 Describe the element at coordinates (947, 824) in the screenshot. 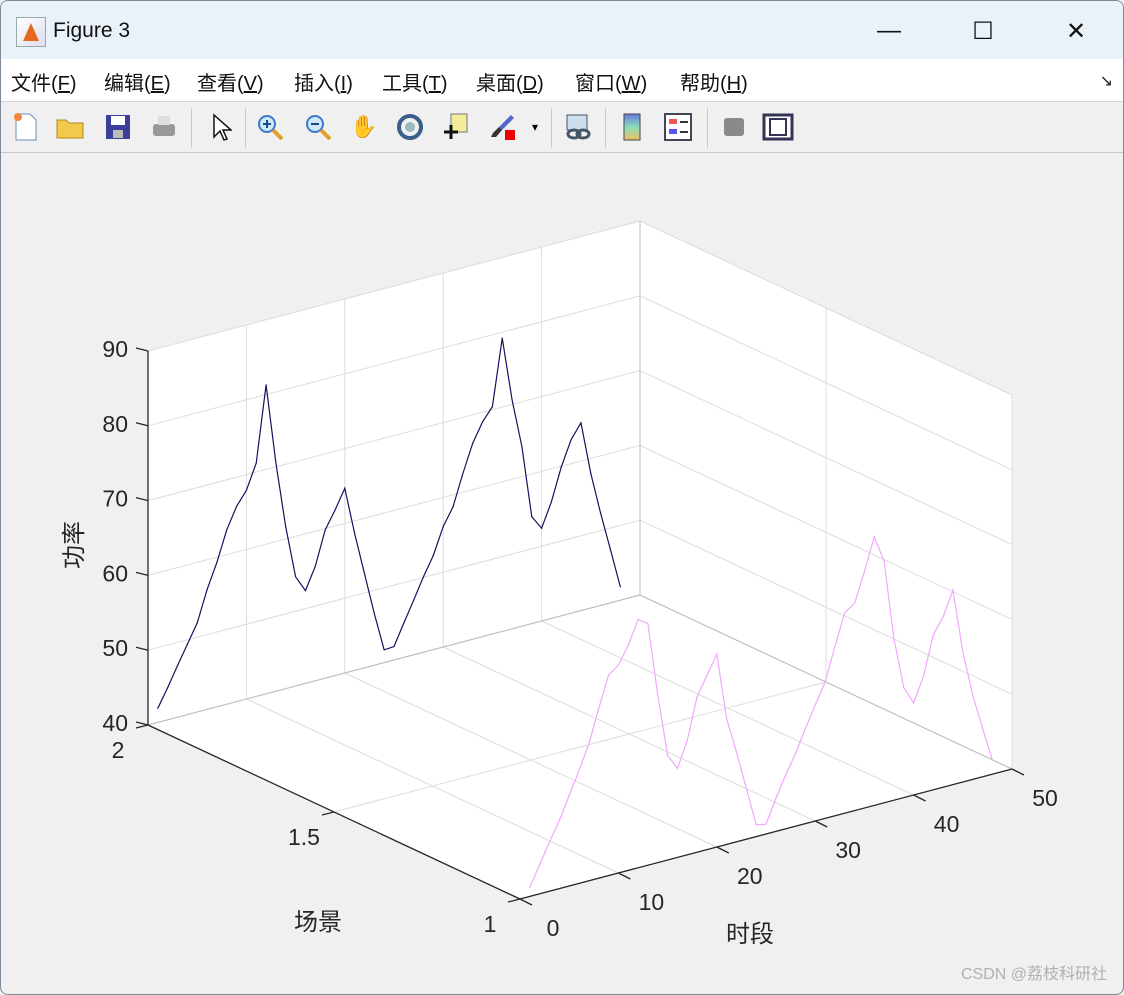

I see `x-tick-label: 40` at that location.